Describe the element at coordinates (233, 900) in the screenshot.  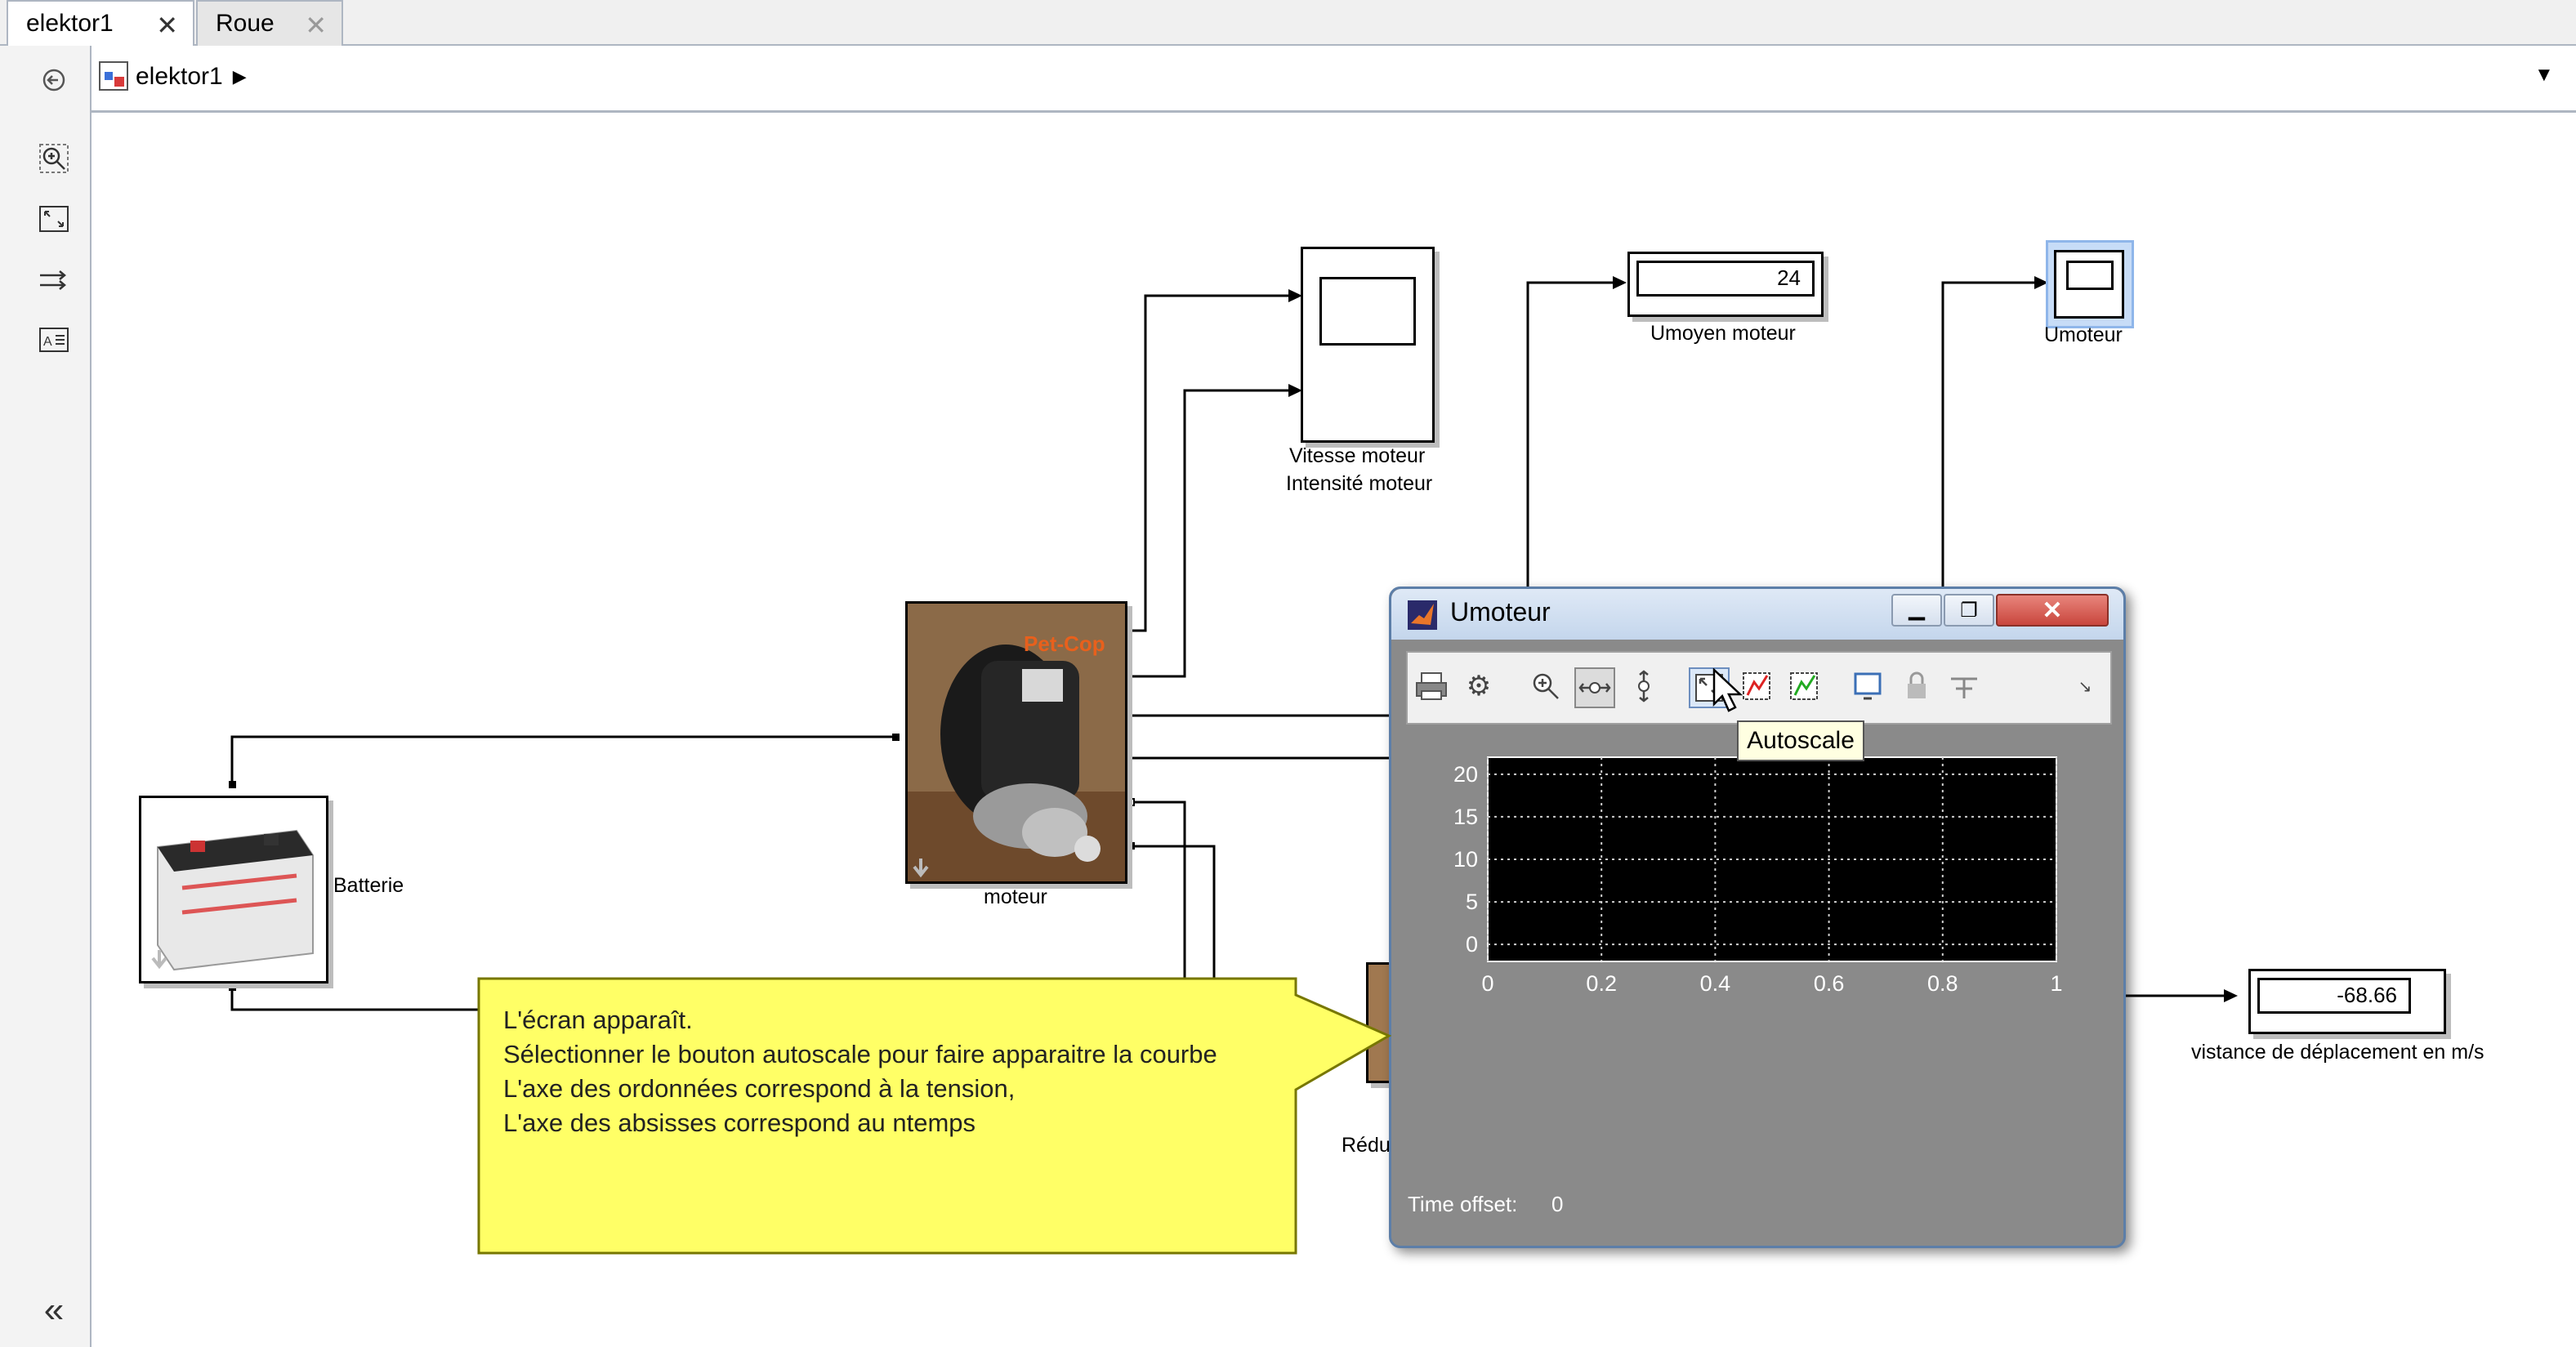
I see `battery-image` at that location.